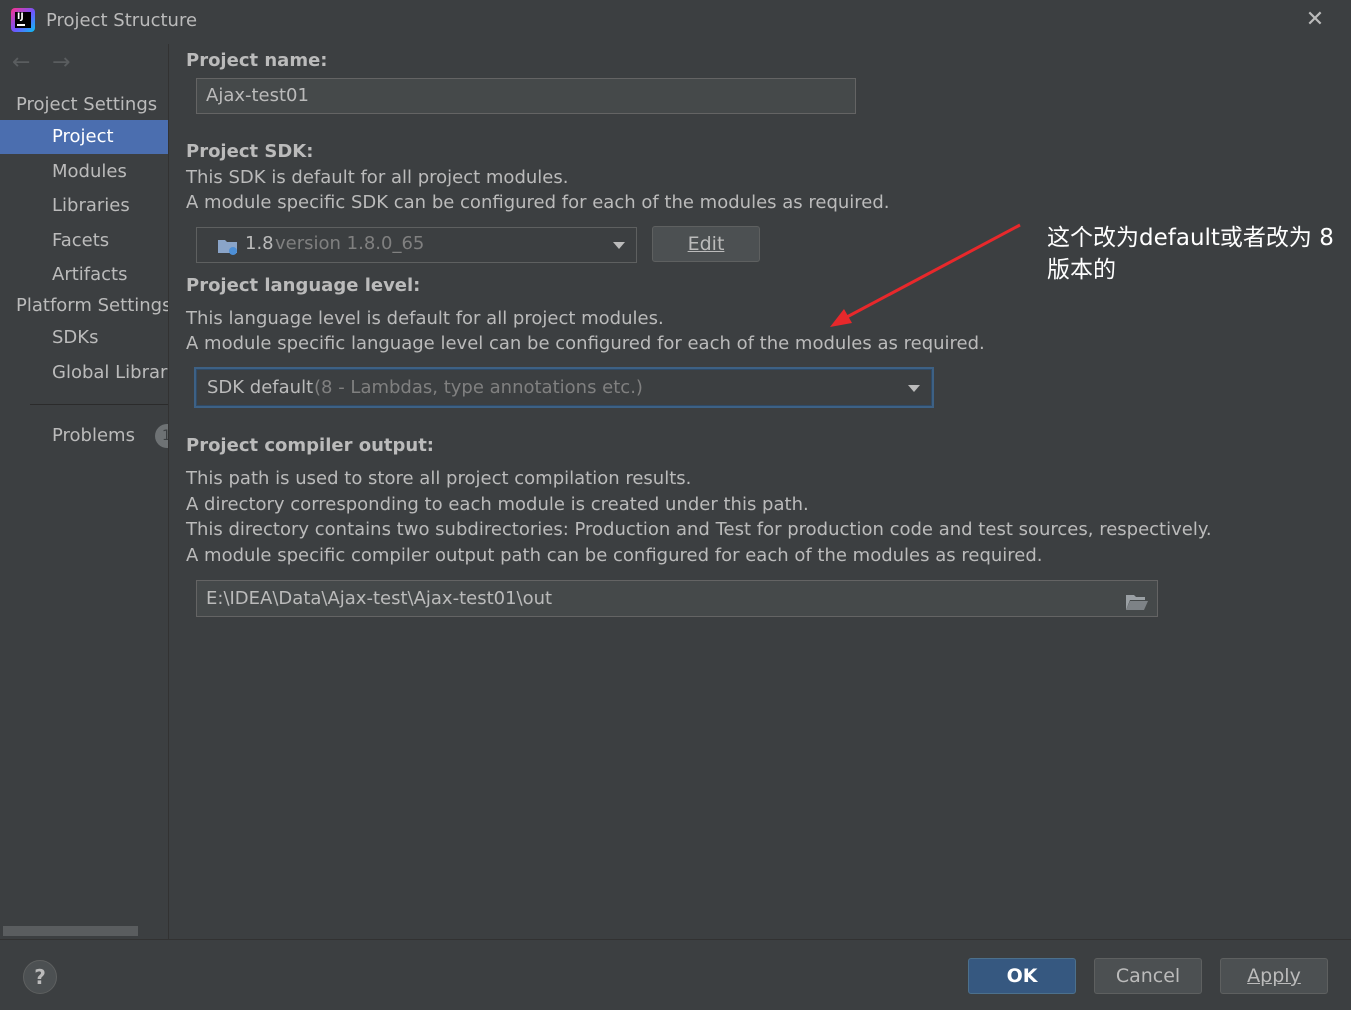 This screenshot has width=1351, height=1010. I want to click on cancel-button: Cancel, so click(1148, 976).